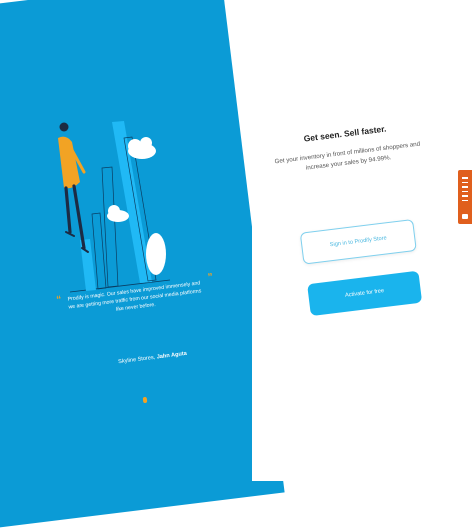 Image resolution: width=472 pixels, height=528 pixels. Describe the element at coordinates (142, 148) in the screenshot. I see `cloud-top-icon` at that location.